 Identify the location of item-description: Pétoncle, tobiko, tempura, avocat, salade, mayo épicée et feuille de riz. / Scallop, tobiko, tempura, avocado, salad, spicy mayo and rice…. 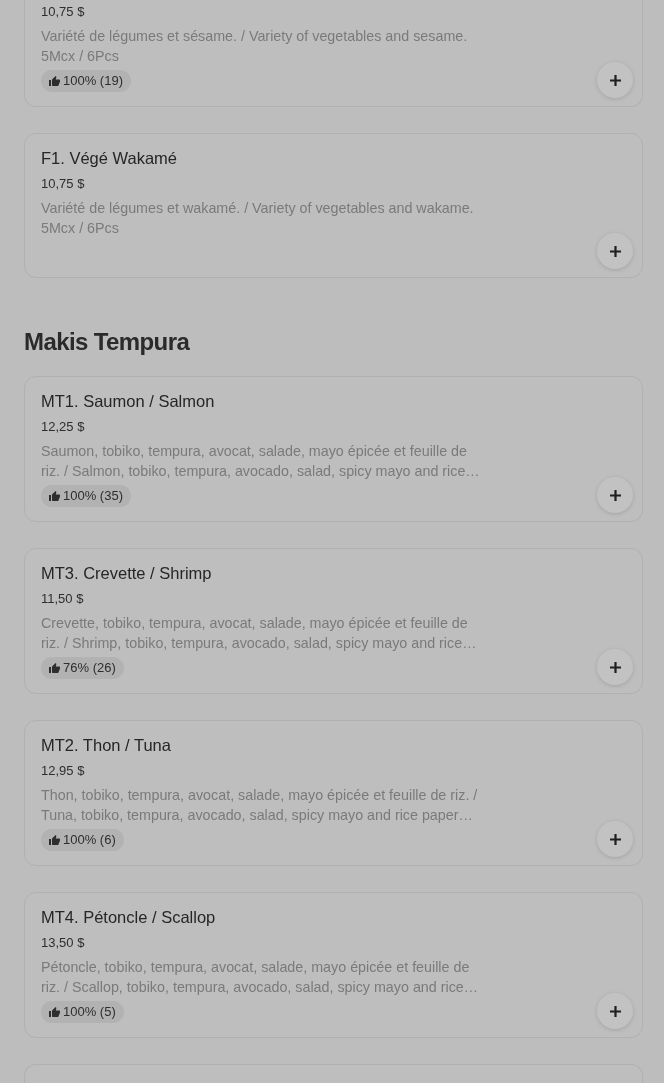
(260, 977).